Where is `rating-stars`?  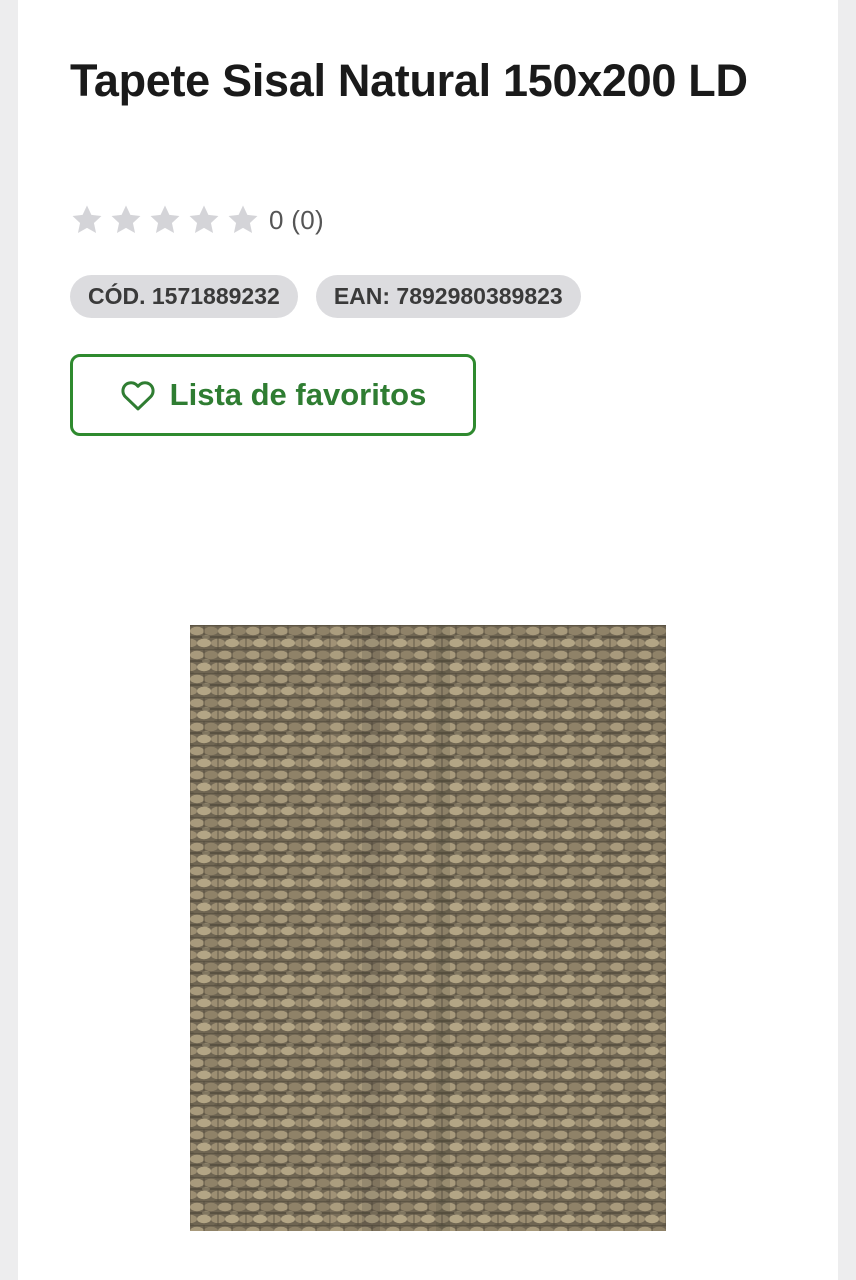
rating-stars is located at coordinates (167, 220).